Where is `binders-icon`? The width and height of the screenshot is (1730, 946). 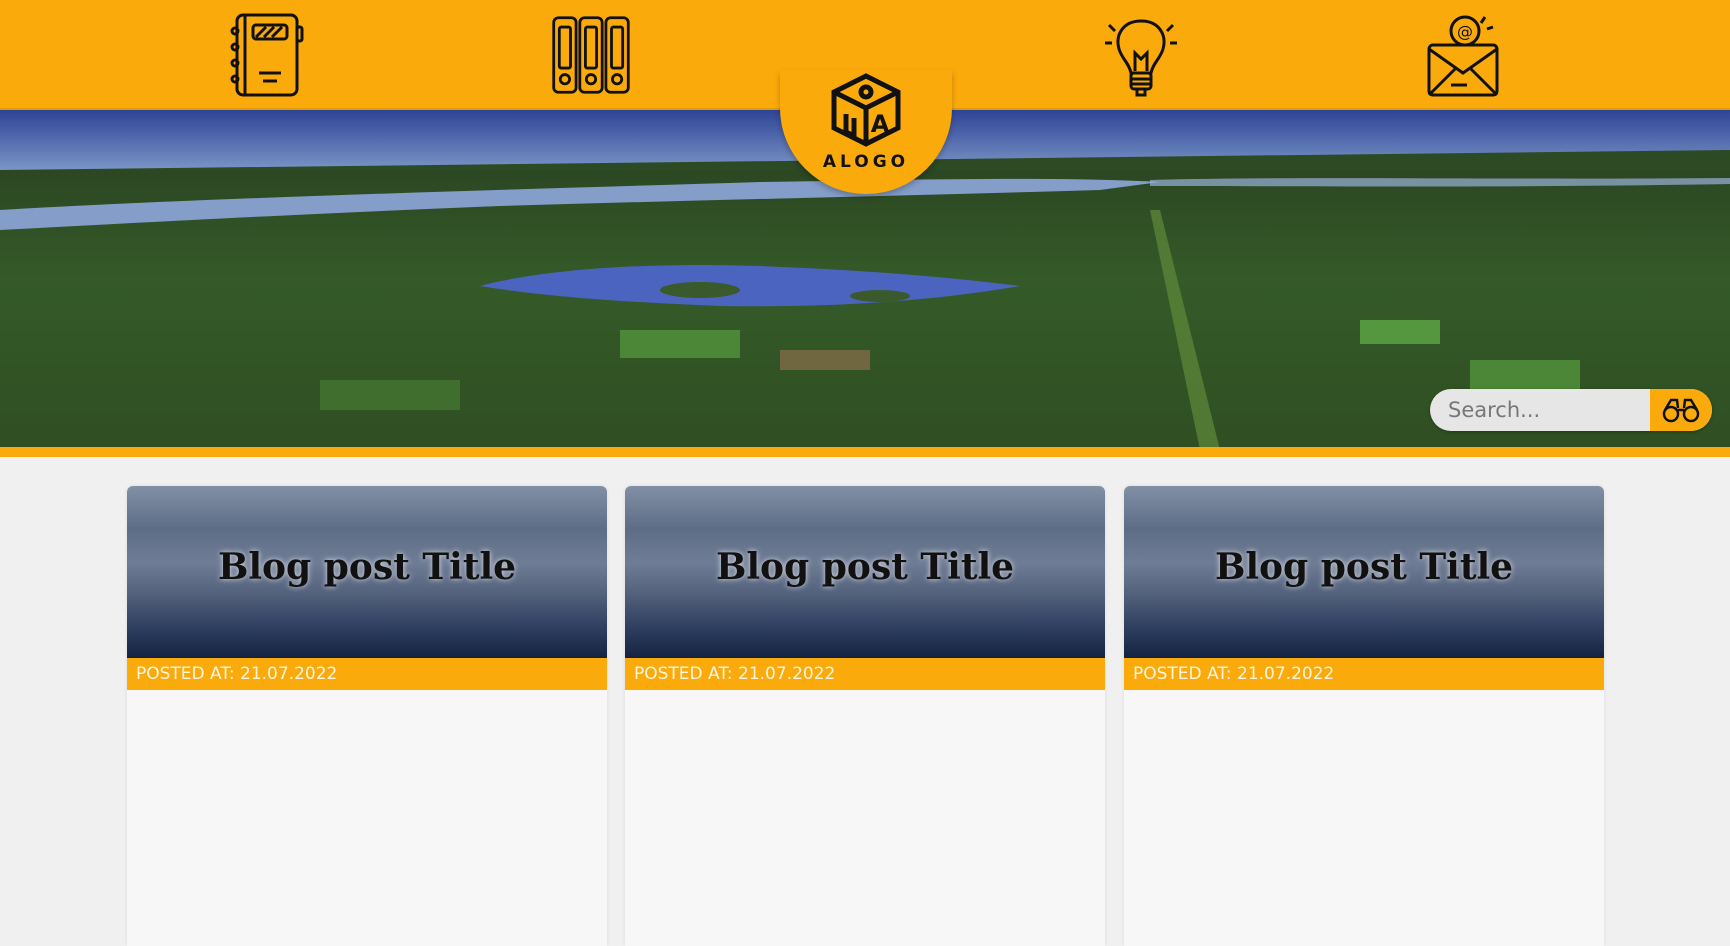 binders-icon is located at coordinates (591, 55).